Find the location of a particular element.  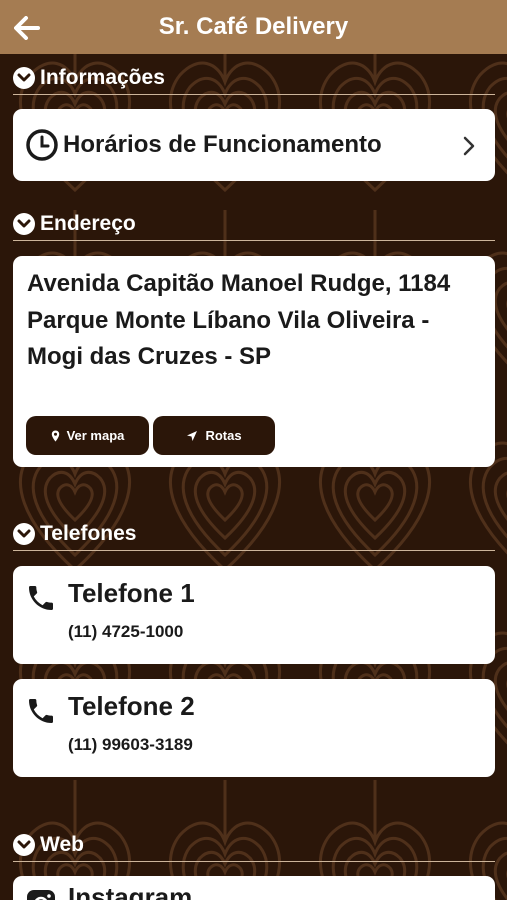

opening-hours-item: Horários de Funcionamento is located at coordinates (254, 145).